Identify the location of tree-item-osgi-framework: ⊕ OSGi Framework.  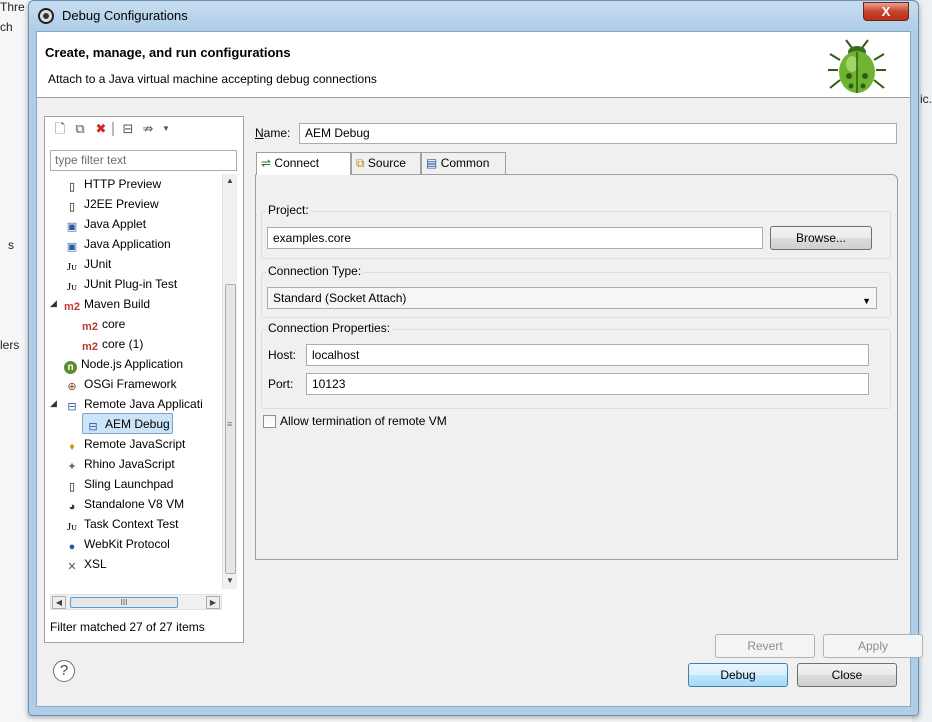
(120, 384).